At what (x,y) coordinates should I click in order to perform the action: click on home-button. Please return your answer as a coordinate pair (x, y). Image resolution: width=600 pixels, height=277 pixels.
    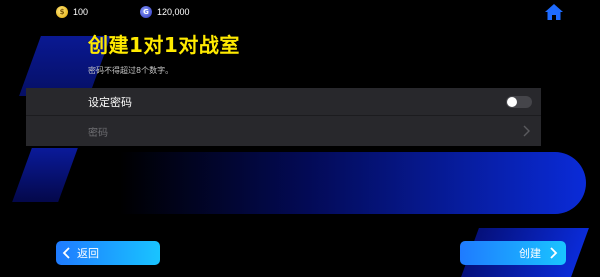
    Looking at the image, I should click on (554, 12).